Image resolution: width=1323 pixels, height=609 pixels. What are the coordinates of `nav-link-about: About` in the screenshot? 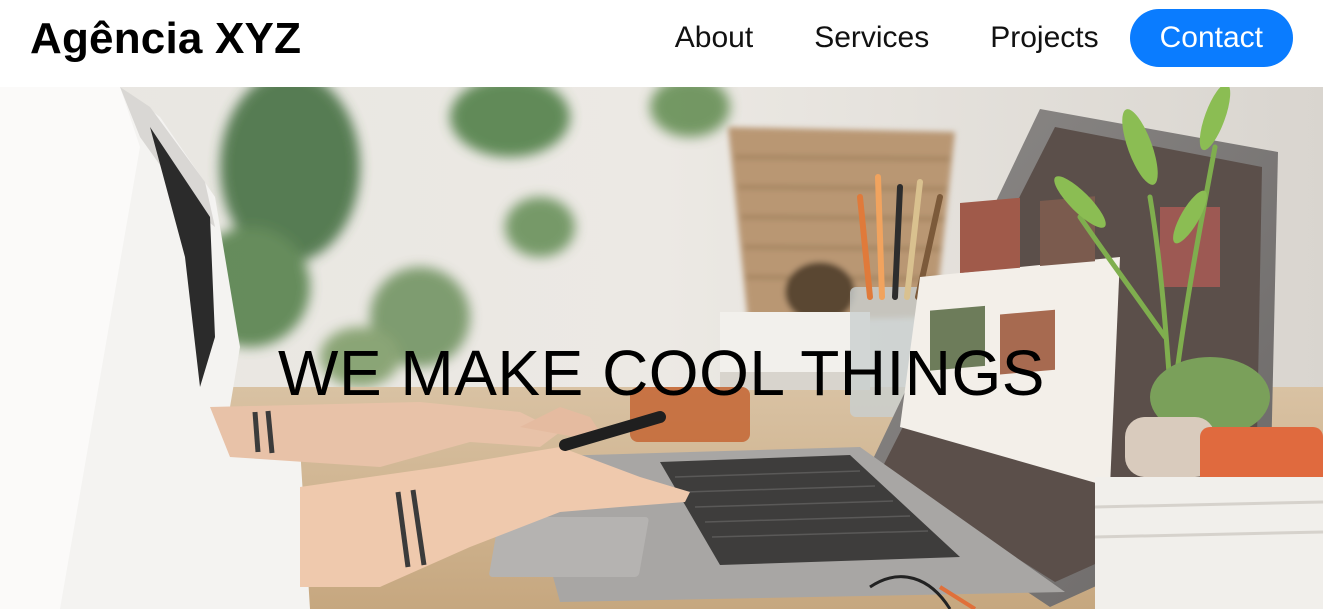 It's located at (714, 38).